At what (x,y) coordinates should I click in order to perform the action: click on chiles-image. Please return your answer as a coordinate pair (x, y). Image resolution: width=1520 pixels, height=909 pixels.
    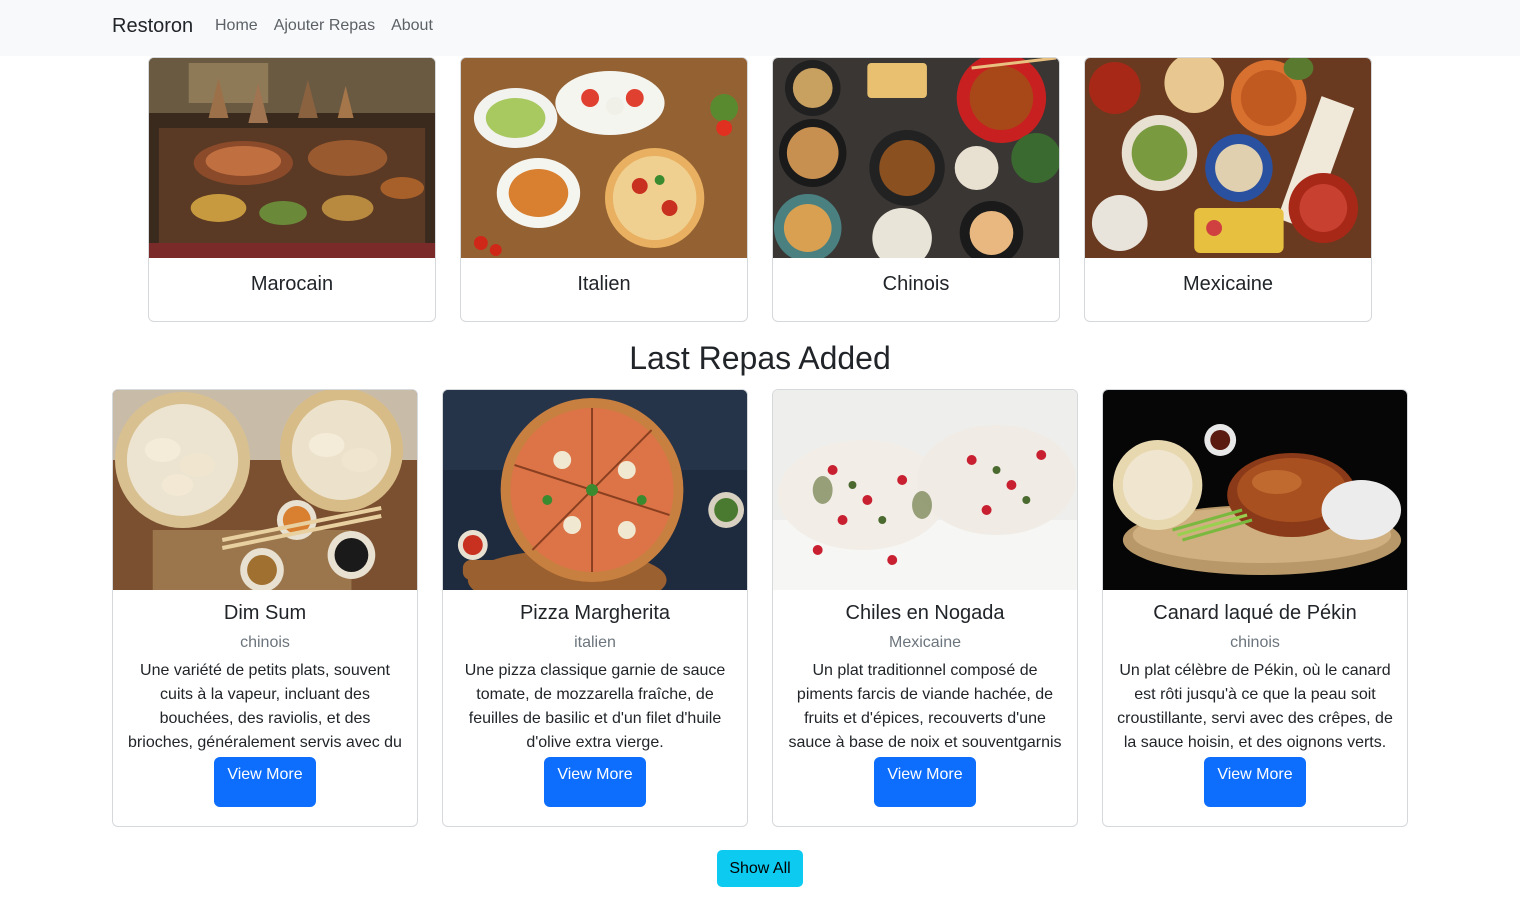
    Looking at the image, I should click on (925, 490).